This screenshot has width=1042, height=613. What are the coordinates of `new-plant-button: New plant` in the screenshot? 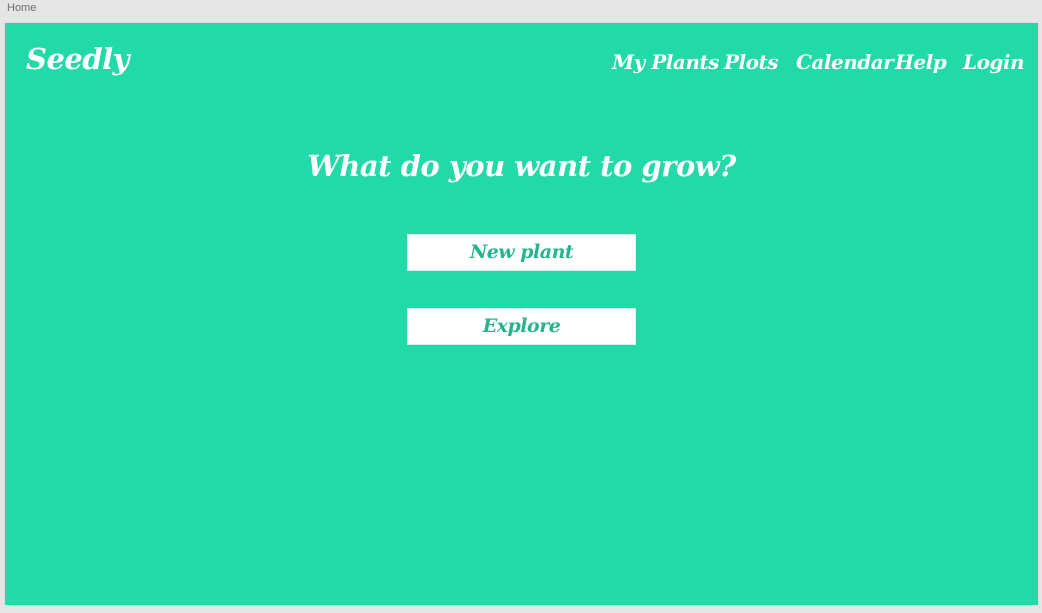 It's located at (521, 252).